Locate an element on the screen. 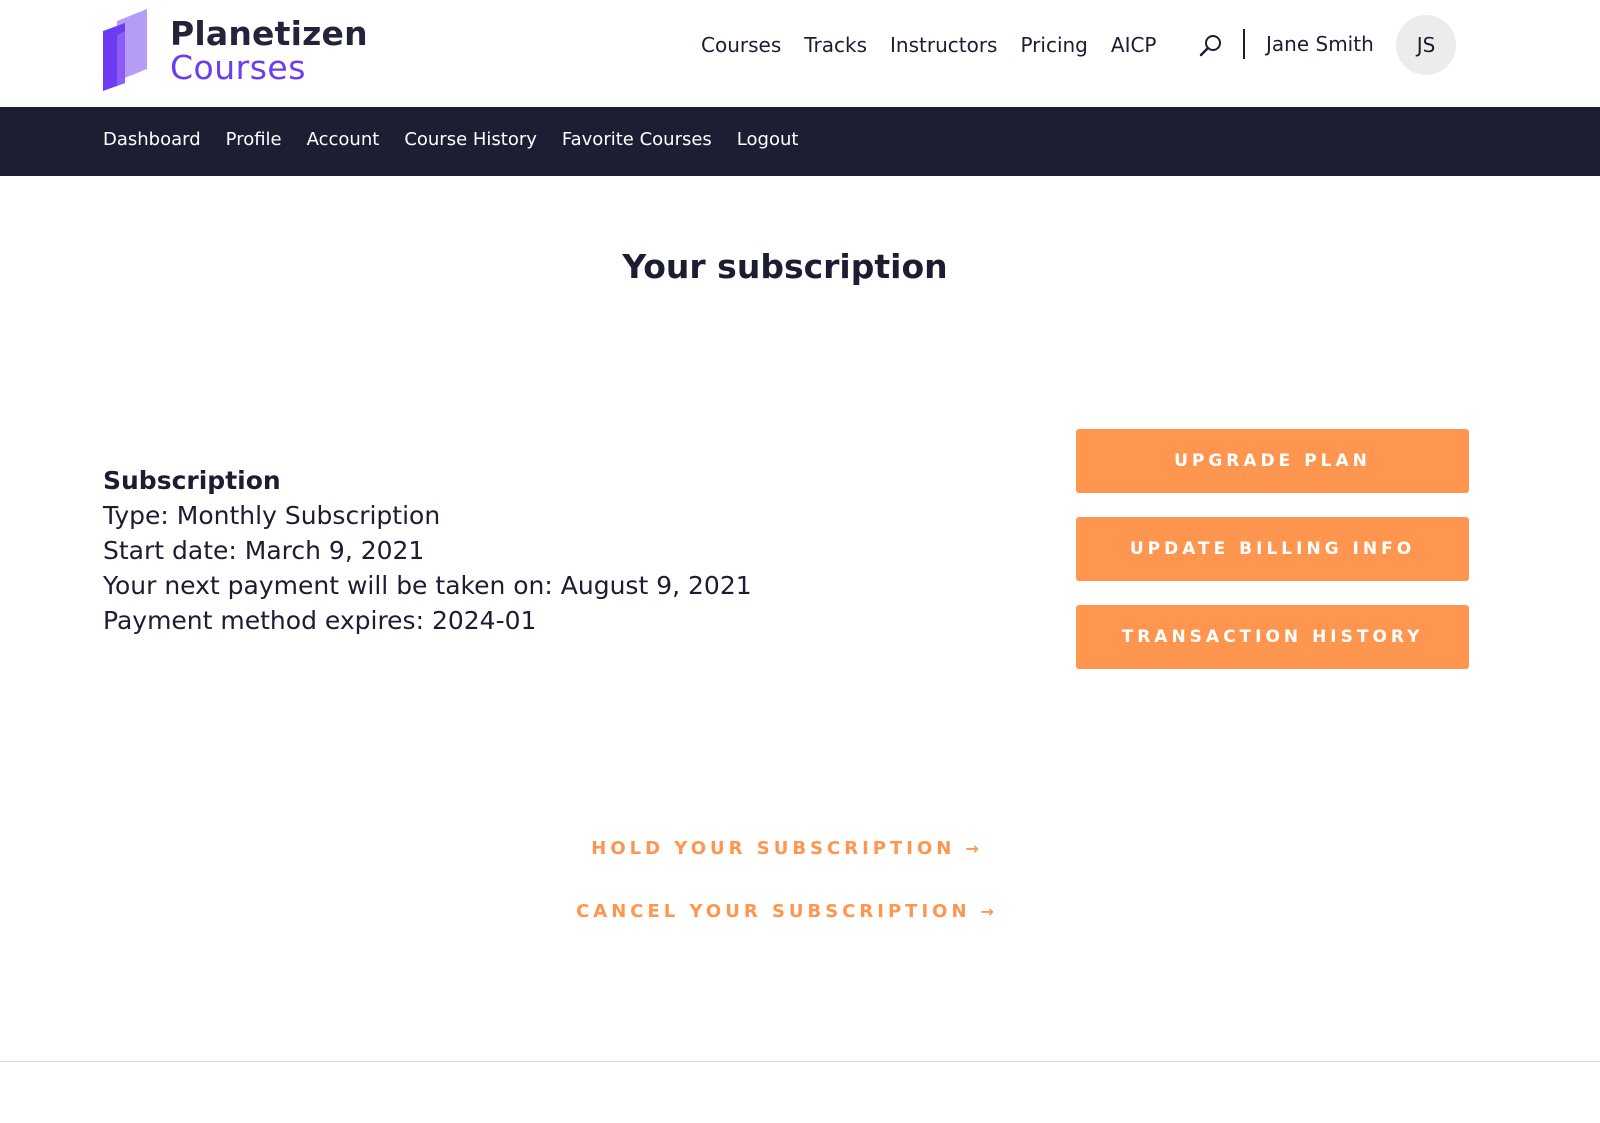 The width and height of the screenshot is (1600, 1123). subscription-type: Type: Monthly Subscription is located at coordinates (272, 515).